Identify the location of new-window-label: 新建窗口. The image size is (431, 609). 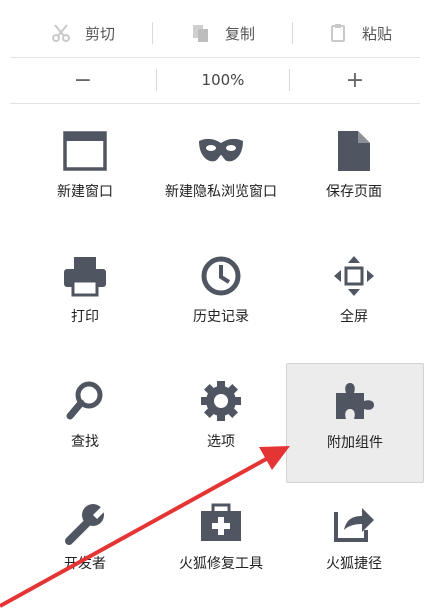
(85, 192).